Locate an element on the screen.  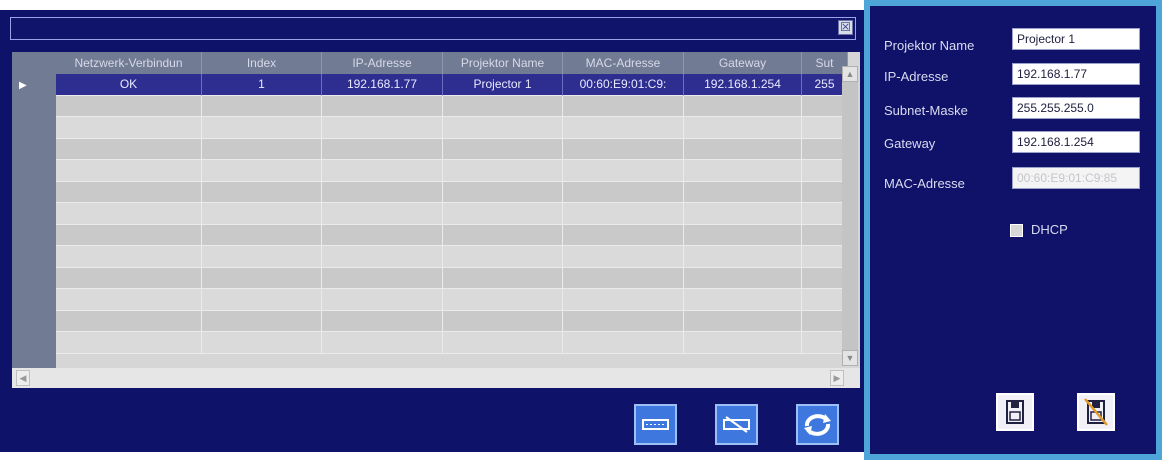
table-cell: 192.168.1.77 is located at coordinates (382, 85).